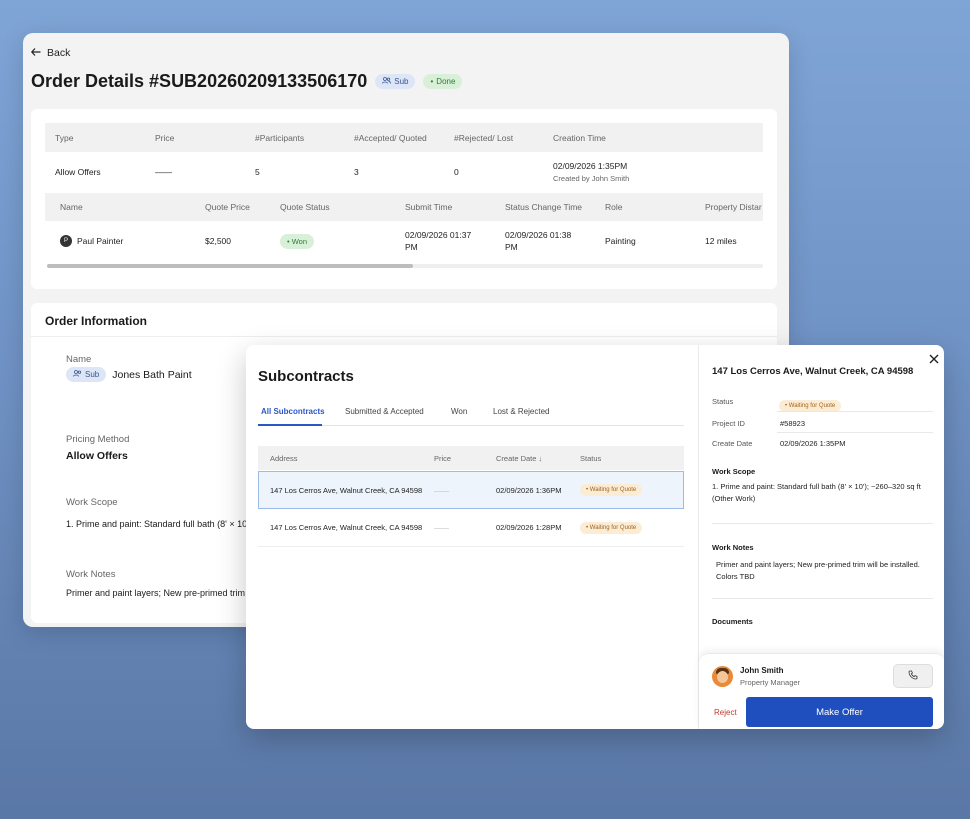  I want to click on participant-name-cell: P Paul Painter, so click(91, 241).